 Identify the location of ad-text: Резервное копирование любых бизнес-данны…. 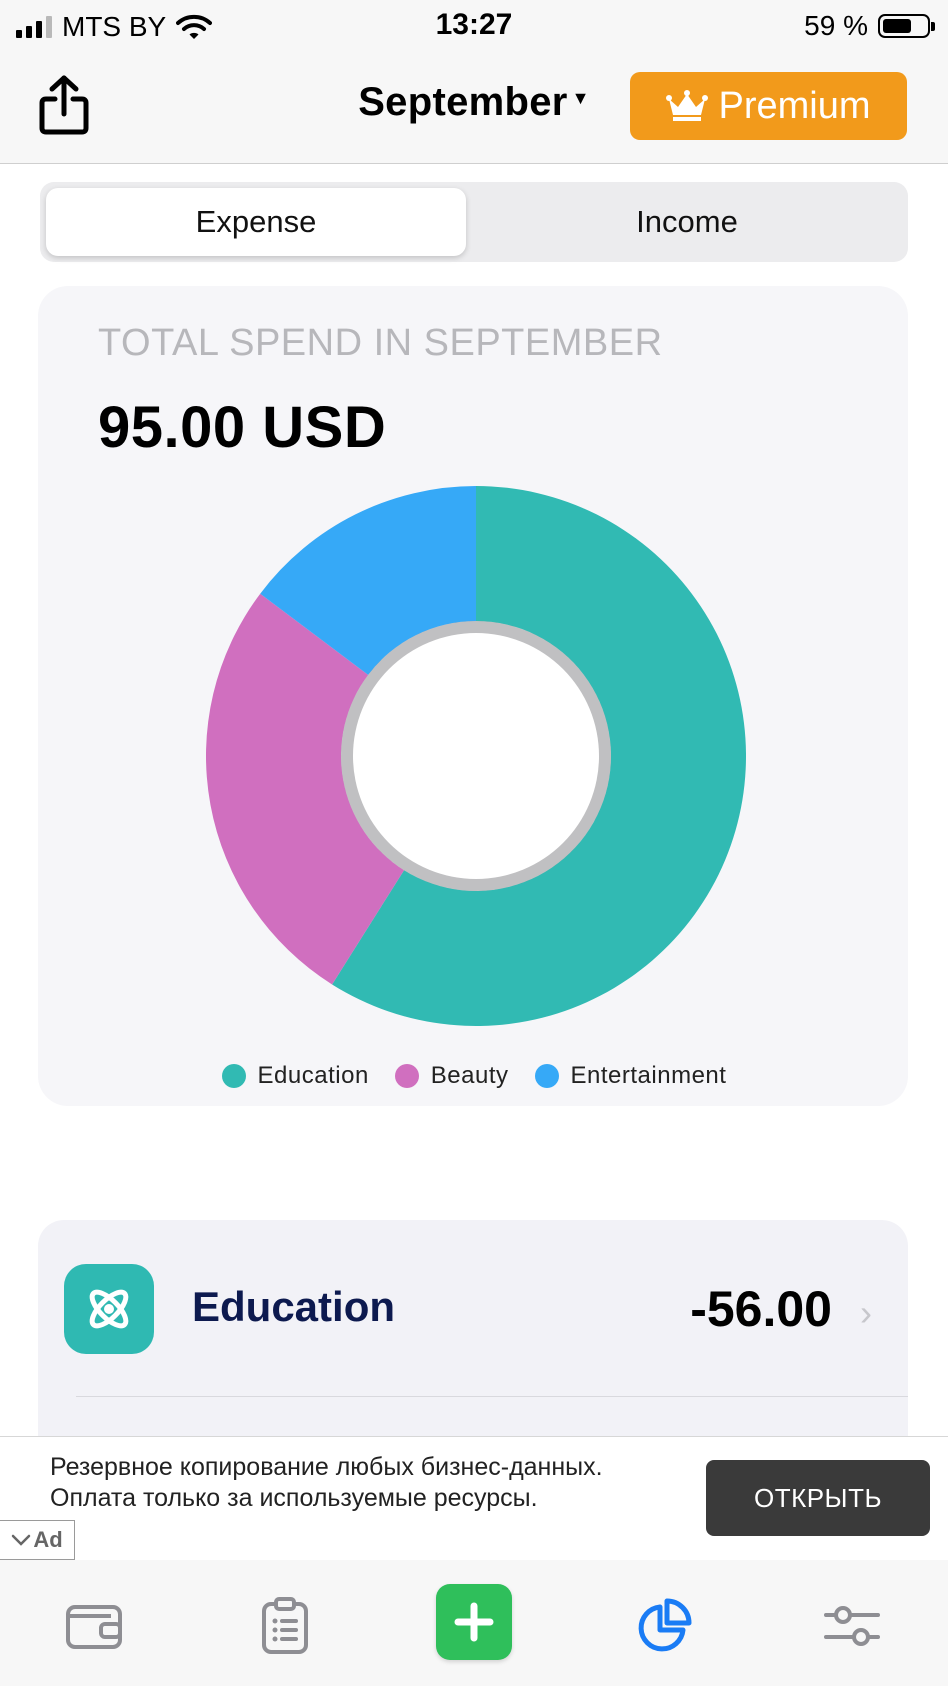
(326, 1482).